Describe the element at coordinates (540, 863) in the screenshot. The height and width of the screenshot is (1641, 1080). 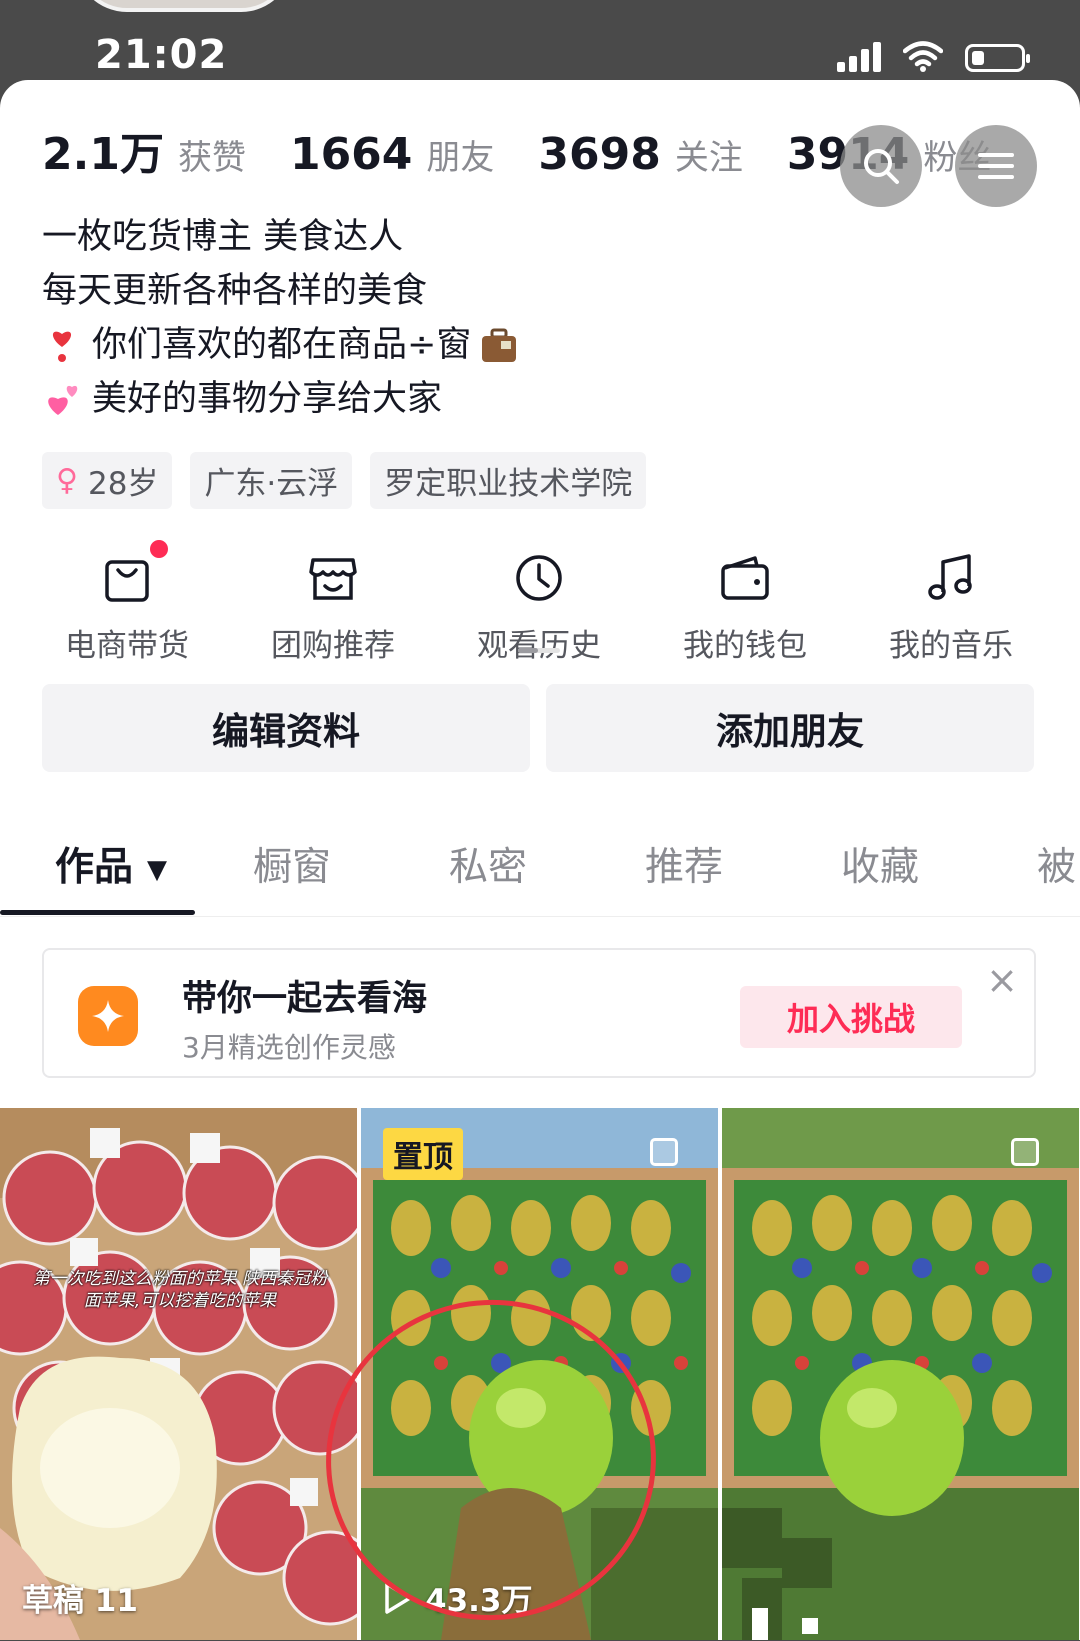
I see `content-tabs: 作品 ▼ 橱窗 私密 推荐 收藏 被` at that location.